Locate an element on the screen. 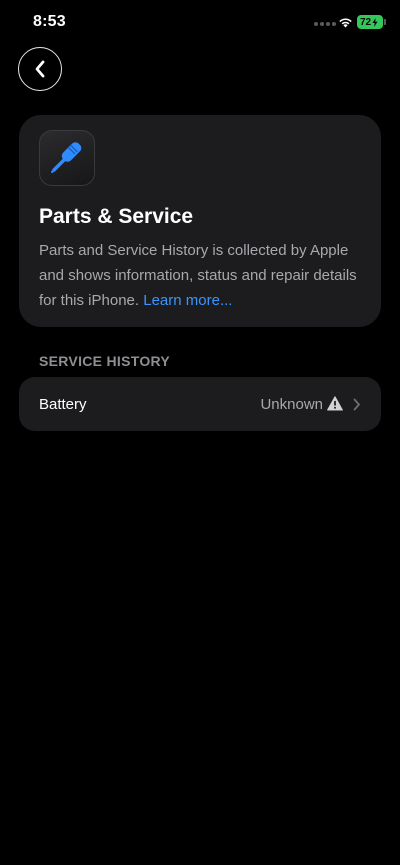 This screenshot has width=400, height=865. screwdriver-icon is located at coordinates (66, 157).